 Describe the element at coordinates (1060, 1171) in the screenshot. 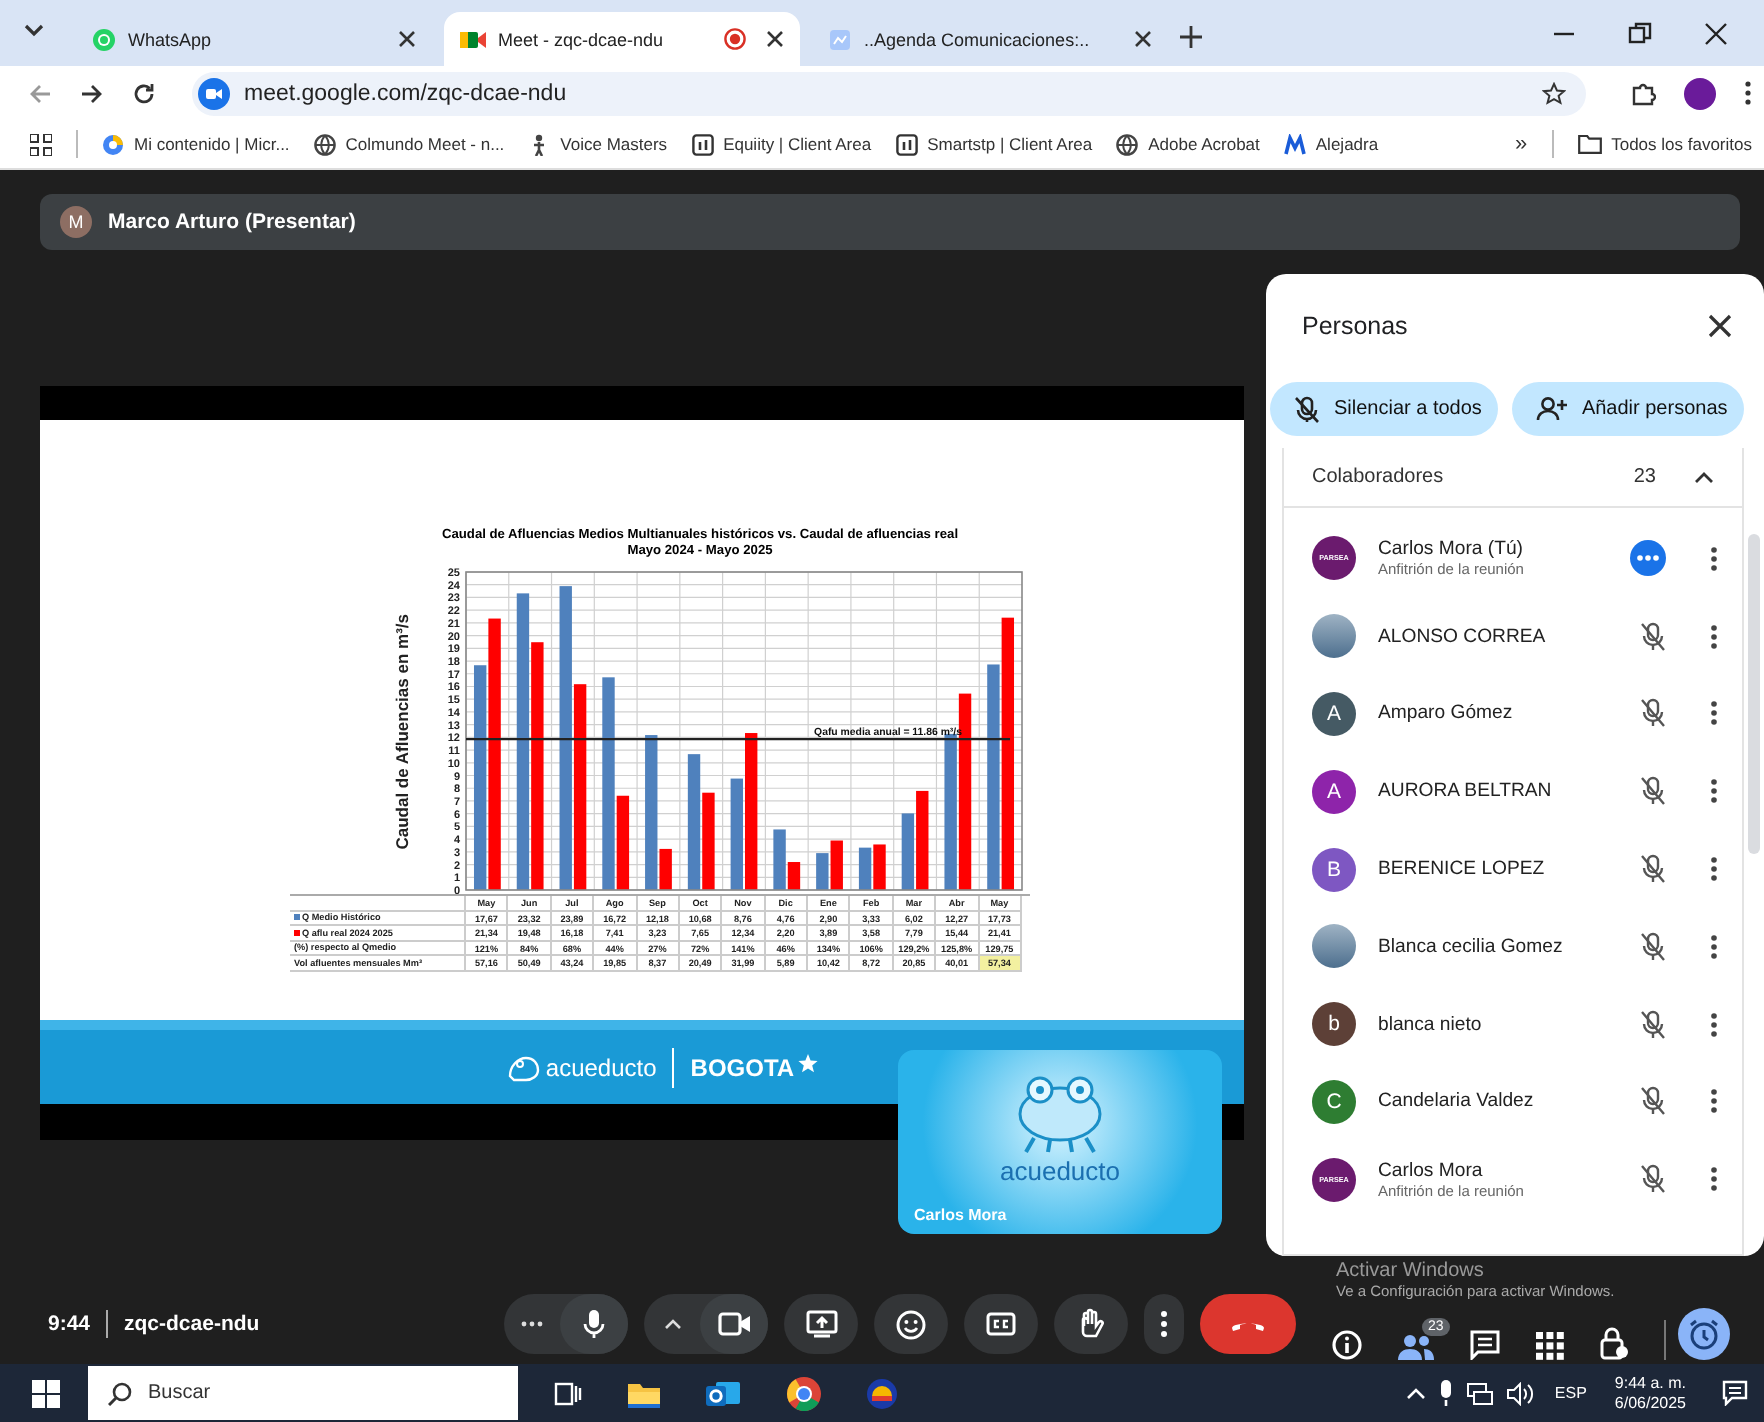

I see `logo-text: acueducto` at that location.